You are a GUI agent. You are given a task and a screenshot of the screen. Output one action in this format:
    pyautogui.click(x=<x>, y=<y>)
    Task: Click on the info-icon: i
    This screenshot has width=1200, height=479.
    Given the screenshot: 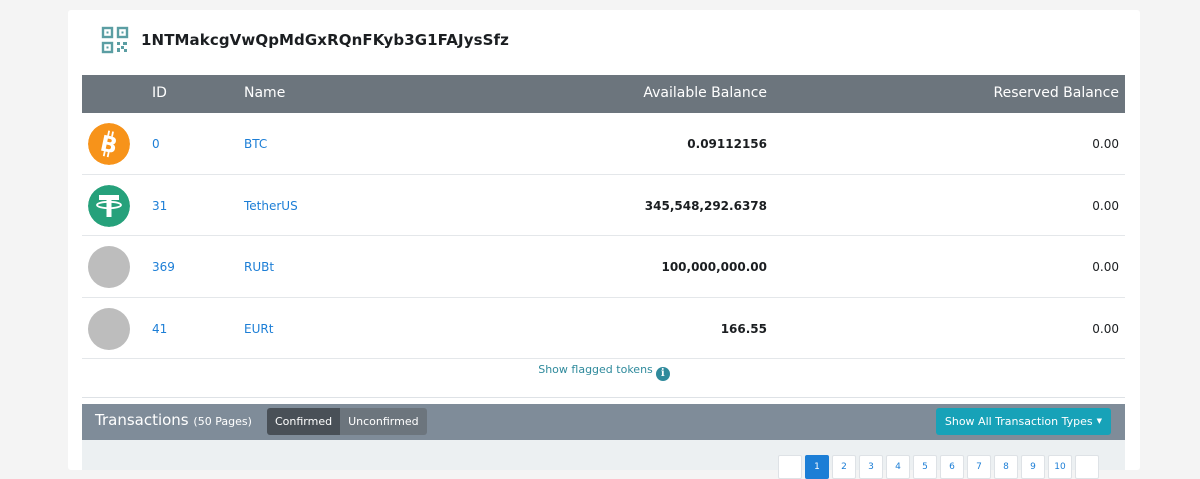 What is the action you would take?
    pyautogui.click(x=662, y=374)
    